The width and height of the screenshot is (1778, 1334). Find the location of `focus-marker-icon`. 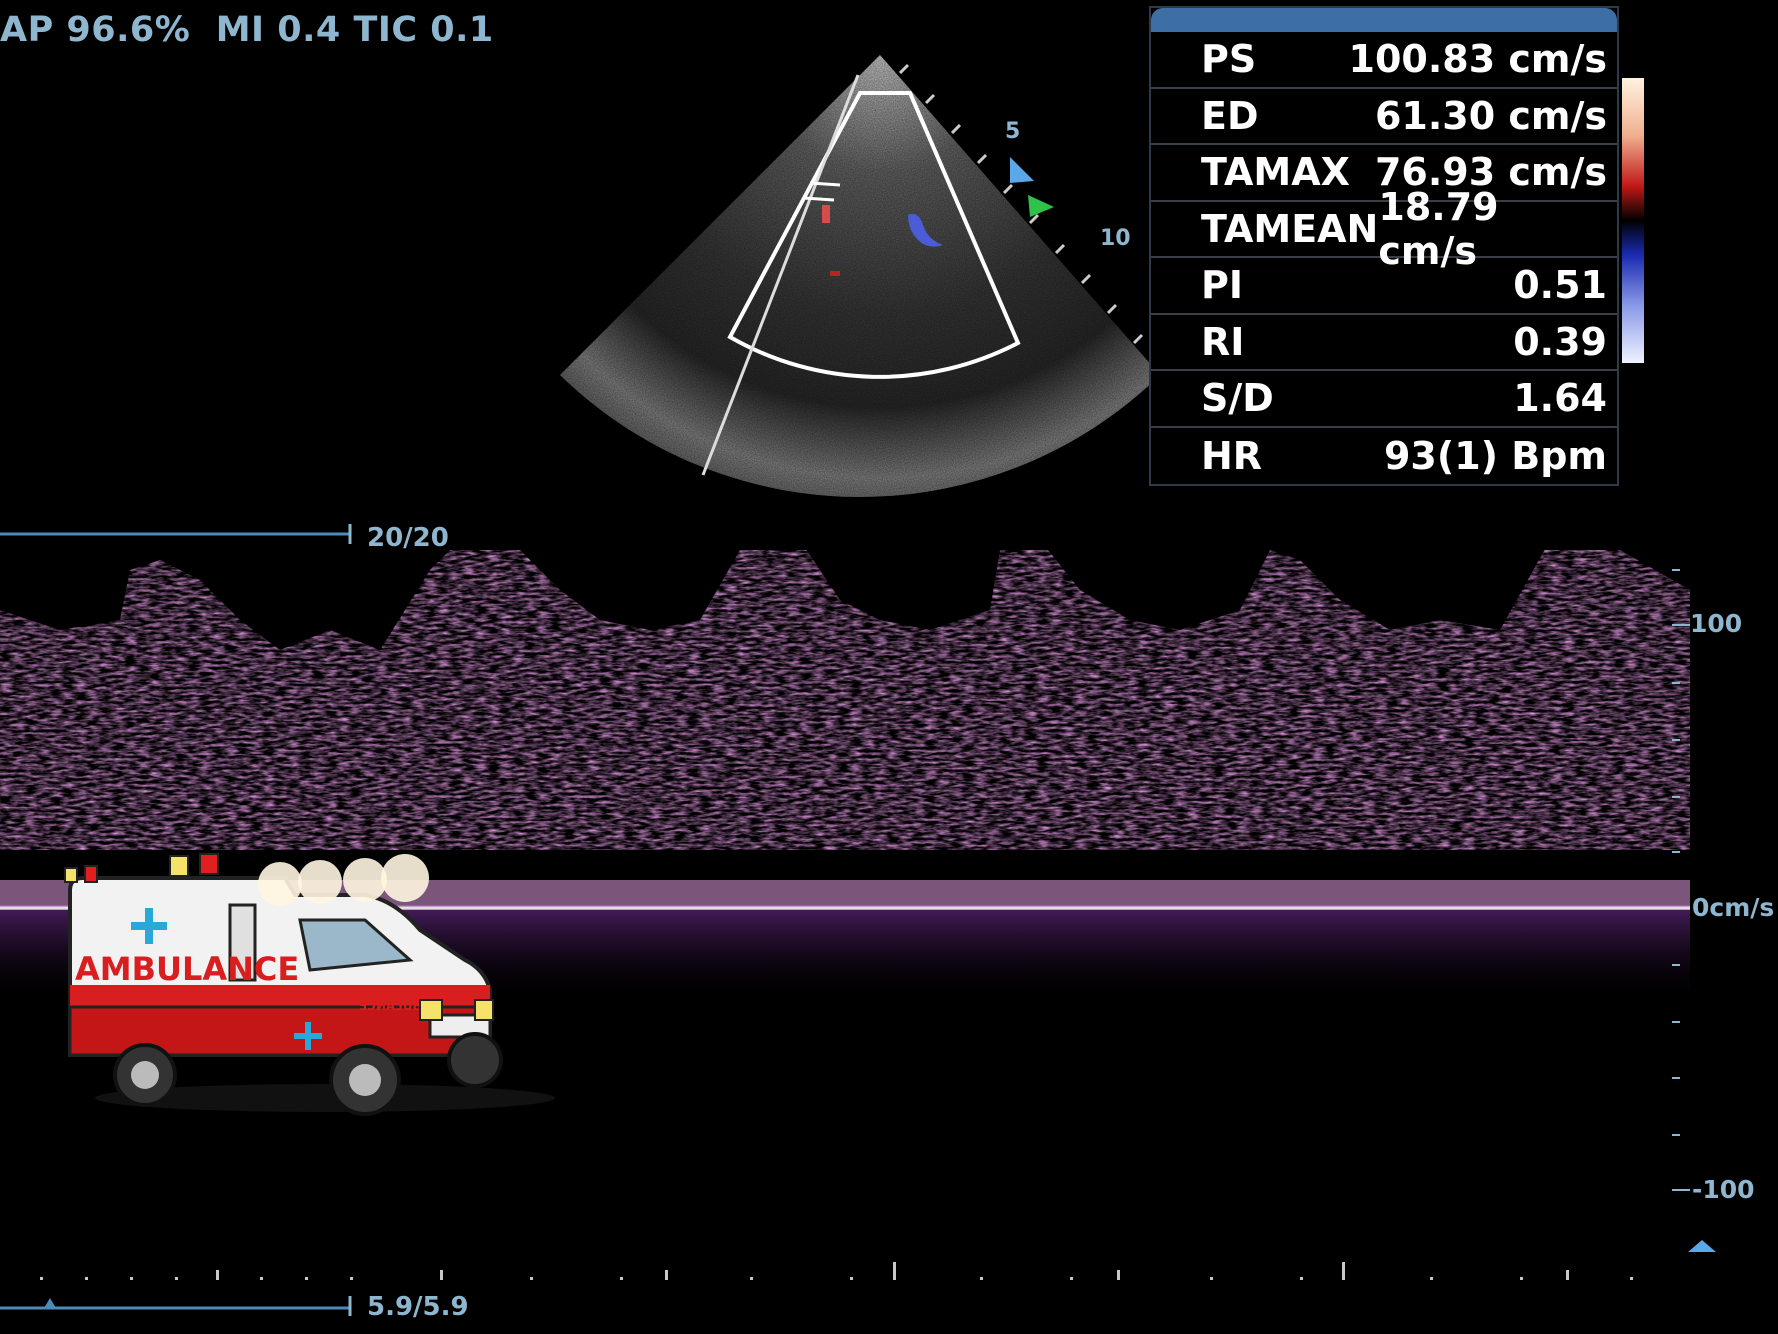

focus-marker-icon is located at coordinates (1022, 170).